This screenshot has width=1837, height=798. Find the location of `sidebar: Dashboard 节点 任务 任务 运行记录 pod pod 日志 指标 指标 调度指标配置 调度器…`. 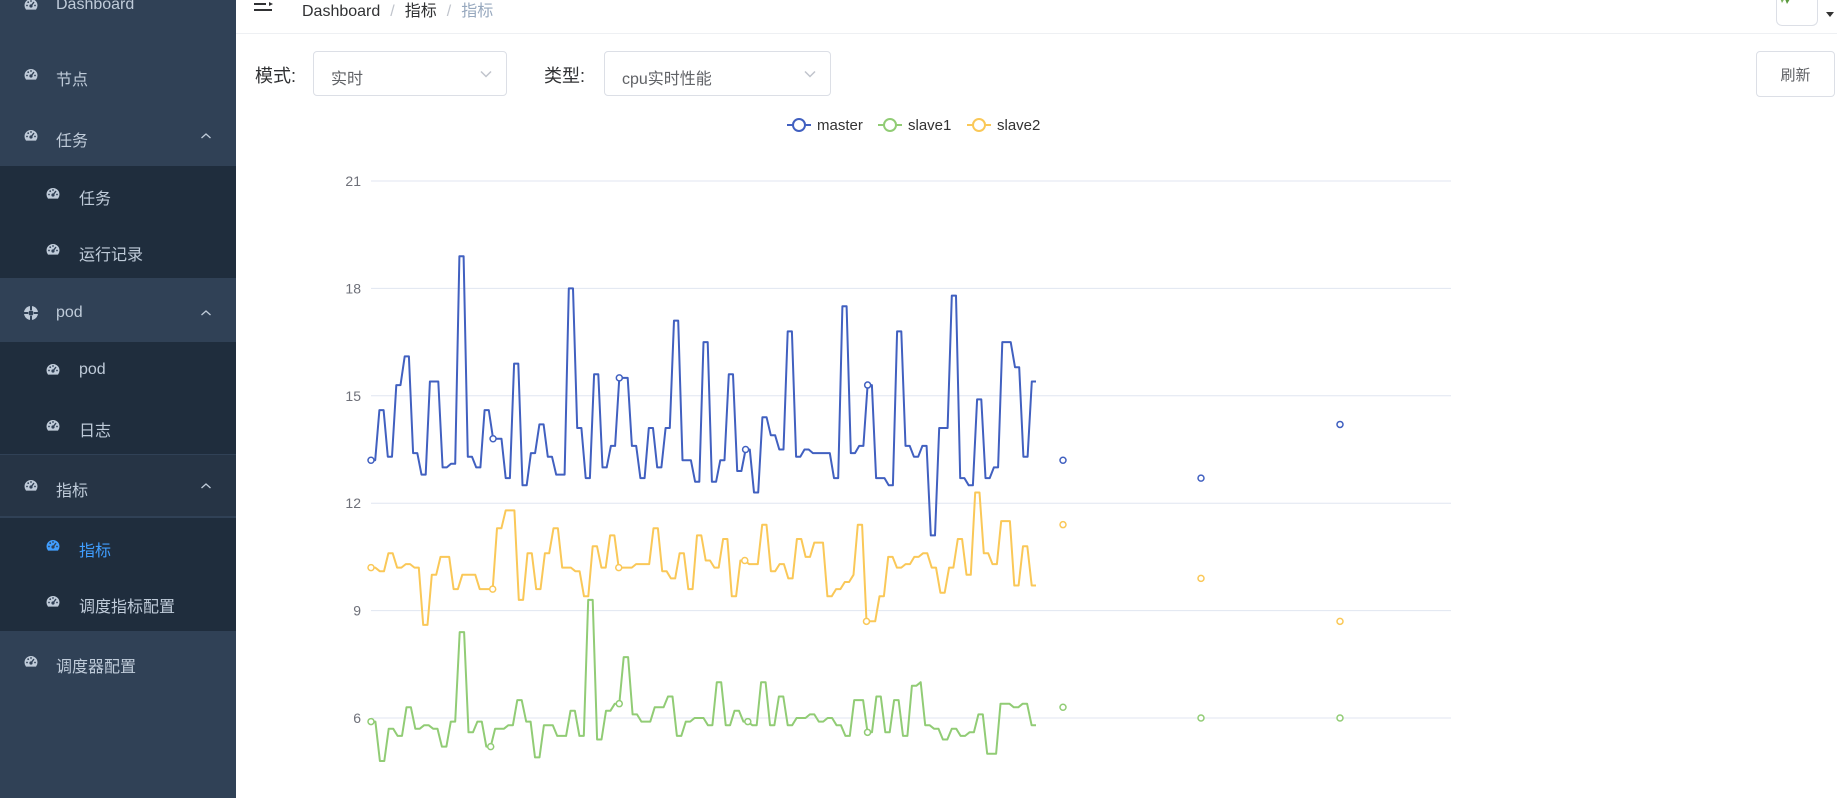

sidebar: Dashboard 节点 任务 任务 运行记录 pod pod 日志 指标 指标 调度指标配置 调度器… is located at coordinates (118, 399).